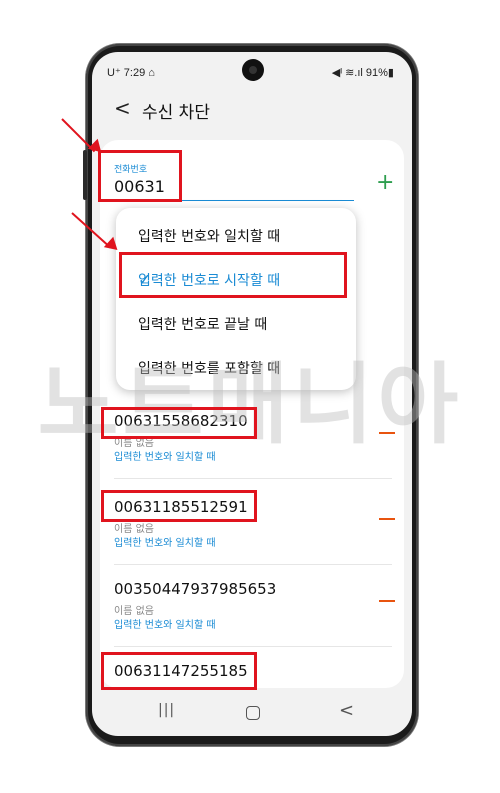  What do you see at coordinates (131, 73) in the screenshot?
I see `status-time: U⁺ 7:29 ⌂` at bounding box center [131, 73].